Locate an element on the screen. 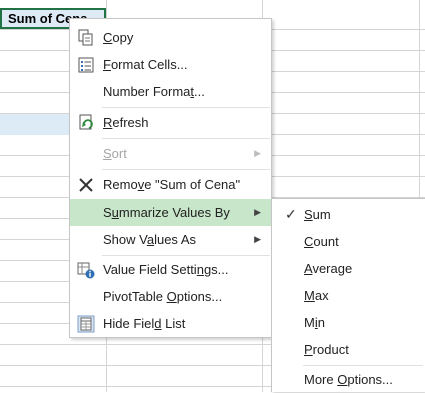 The width and height of the screenshot is (425, 393). submenu-item-min: Min is located at coordinates (348, 322).